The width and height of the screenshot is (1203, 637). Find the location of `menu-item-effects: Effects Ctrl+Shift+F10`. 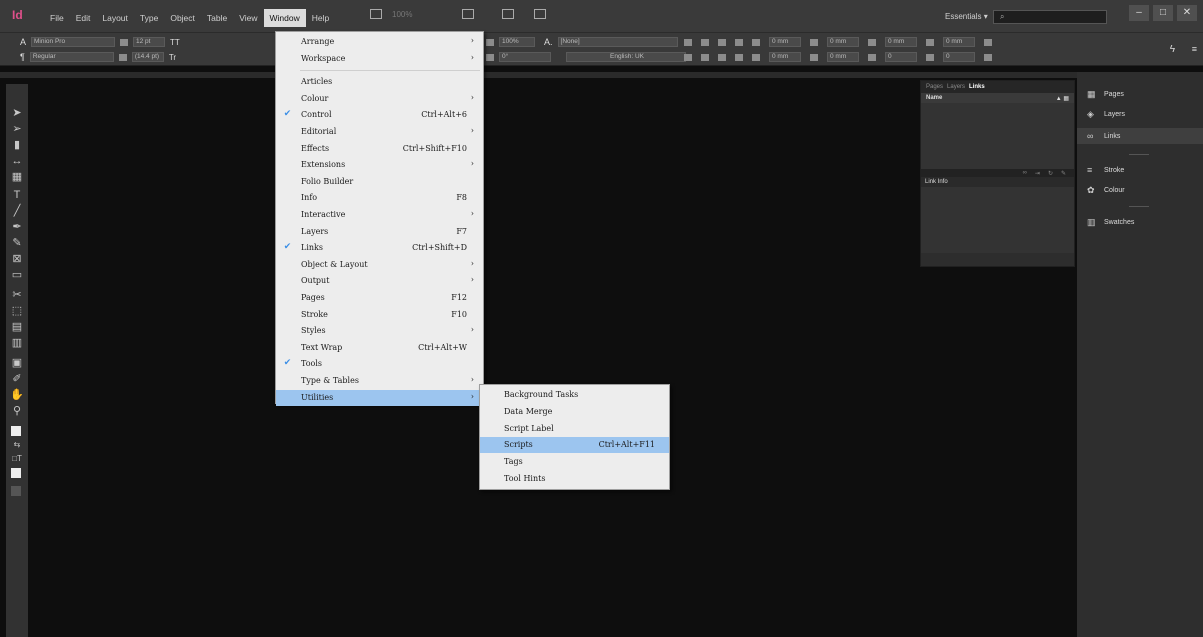

menu-item-effects: Effects Ctrl+Shift+F10 is located at coordinates (379, 149).